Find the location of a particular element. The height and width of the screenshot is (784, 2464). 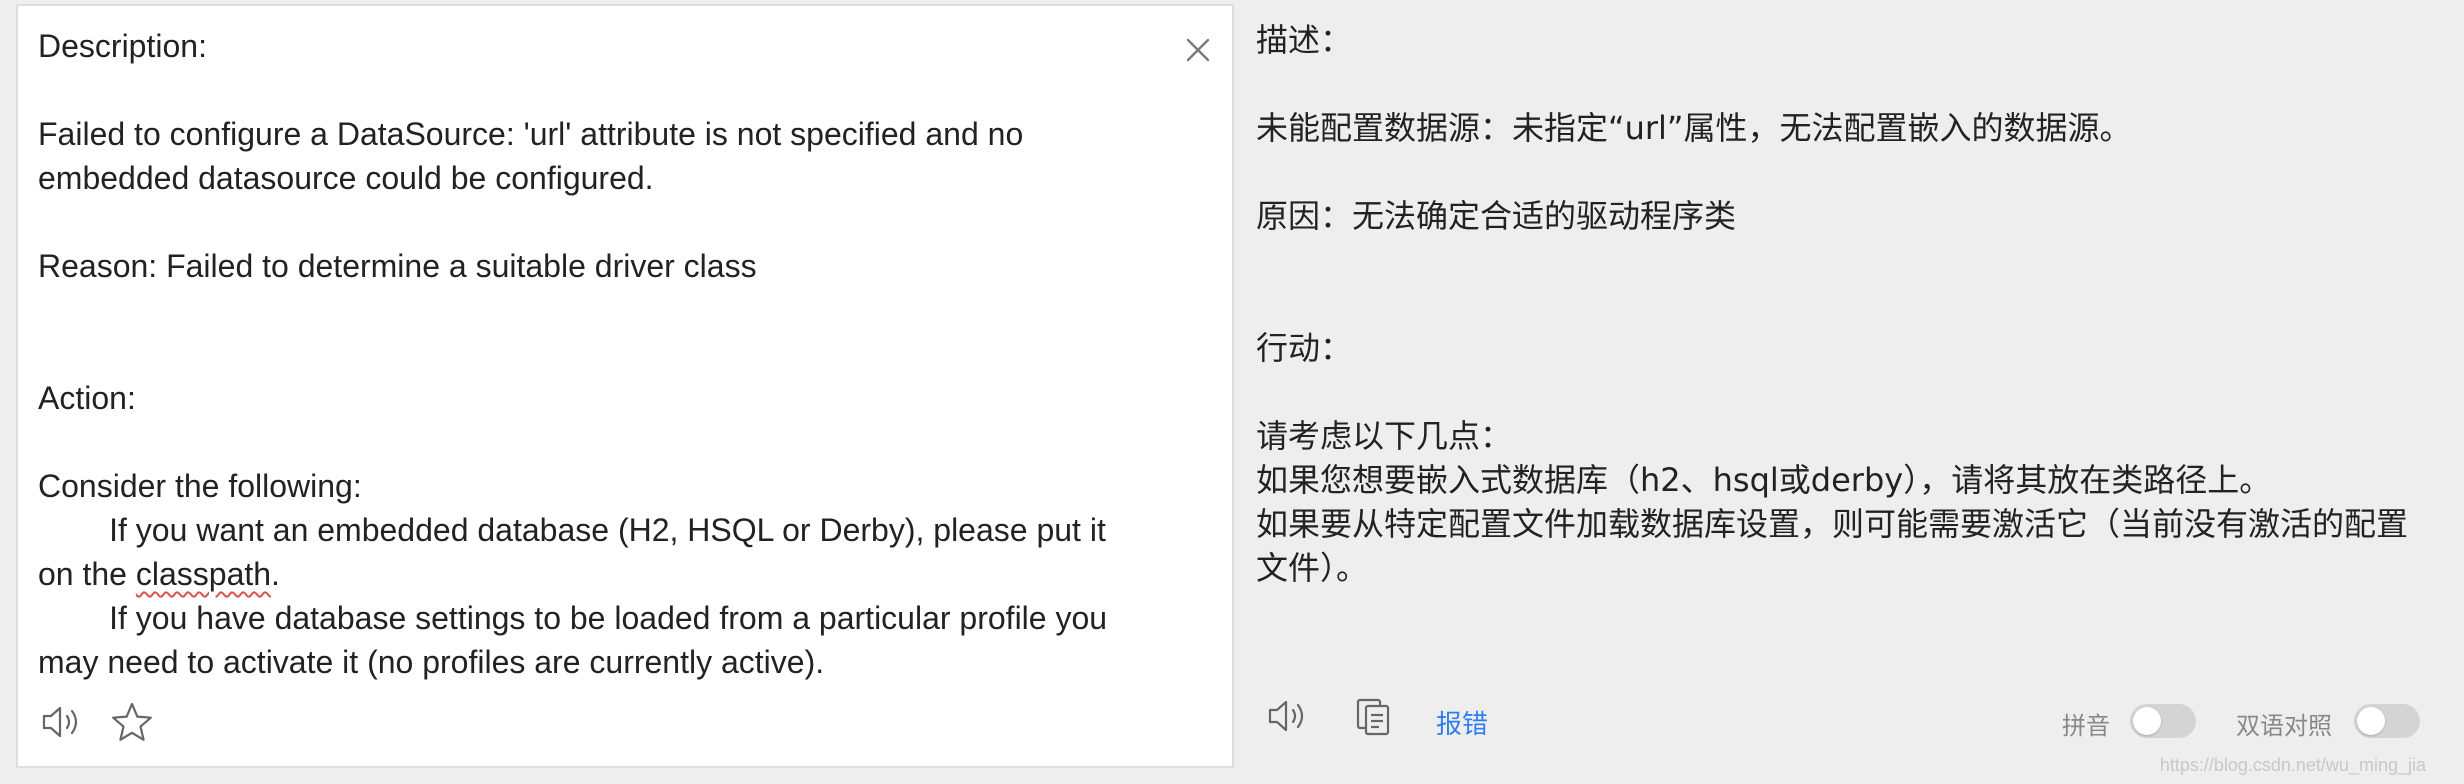

translation-reason-line: 原因：无法确定合适的驱动程序类 is located at coordinates (1496, 216).